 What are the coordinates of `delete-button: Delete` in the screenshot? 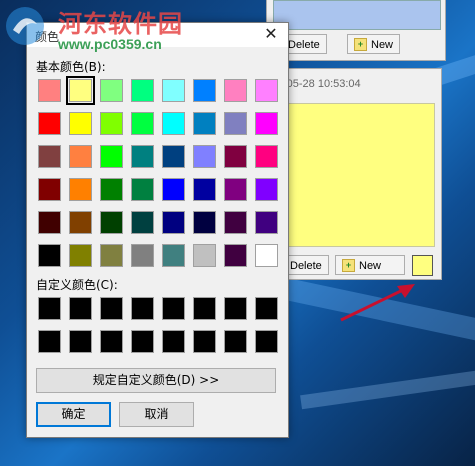 It's located at (306, 265).